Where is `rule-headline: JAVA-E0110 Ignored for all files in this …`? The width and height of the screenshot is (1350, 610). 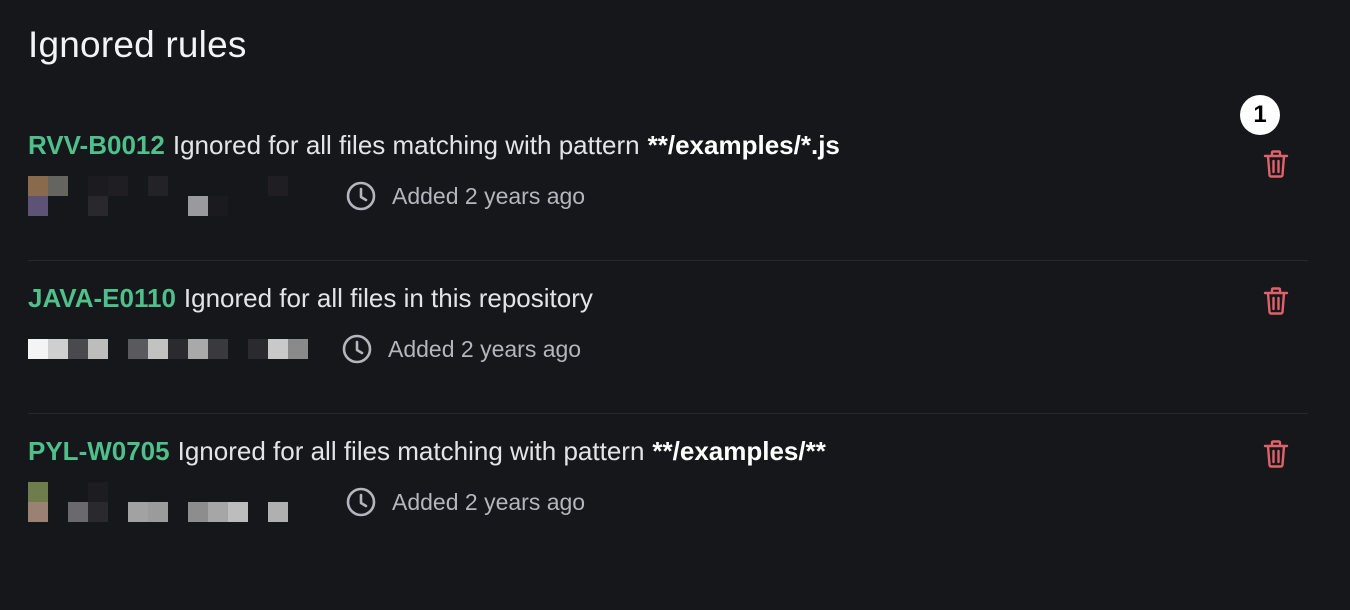 rule-headline: JAVA-E0110 Ignored for all files in this … is located at coordinates (310, 298).